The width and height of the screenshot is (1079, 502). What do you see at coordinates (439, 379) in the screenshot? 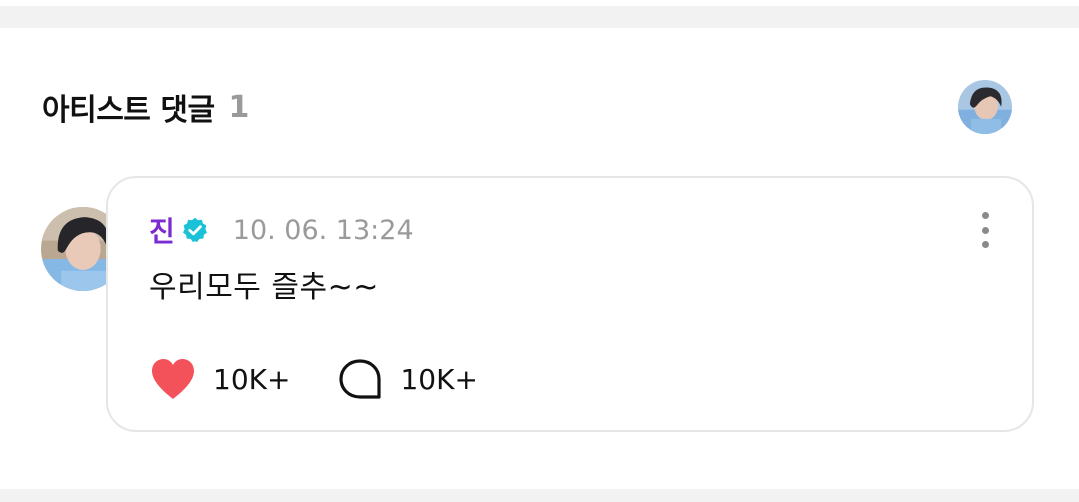
I see `reply-count: 10K+` at bounding box center [439, 379].